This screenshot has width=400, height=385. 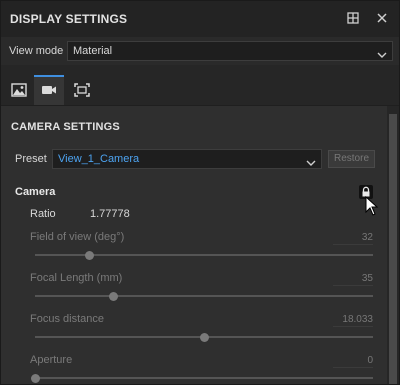 What do you see at coordinates (204, 296) in the screenshot?
I see `focal-length-slider` at bounding box center [204, 296].